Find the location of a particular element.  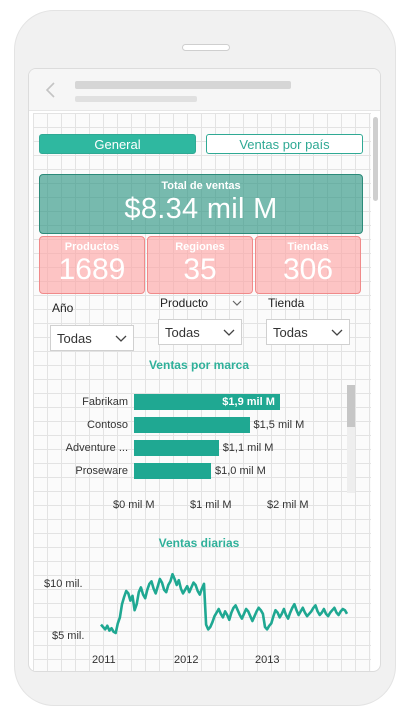

kpi-tiendas-value: 306 is located at coordinates (308, 269).